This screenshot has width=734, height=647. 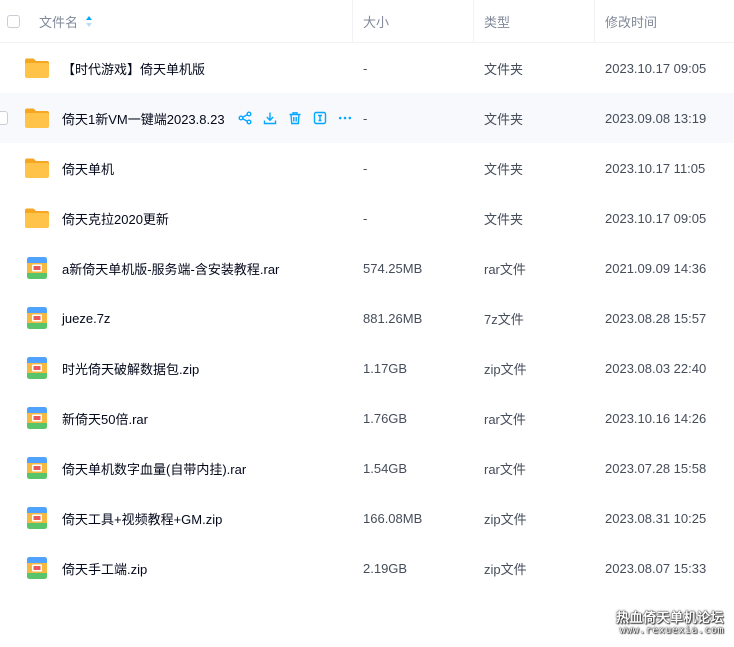 What do you see at coordinates (497, 22) in the screenshot?
I see `header-type-label: 类型` at bounding box center [497, 22].